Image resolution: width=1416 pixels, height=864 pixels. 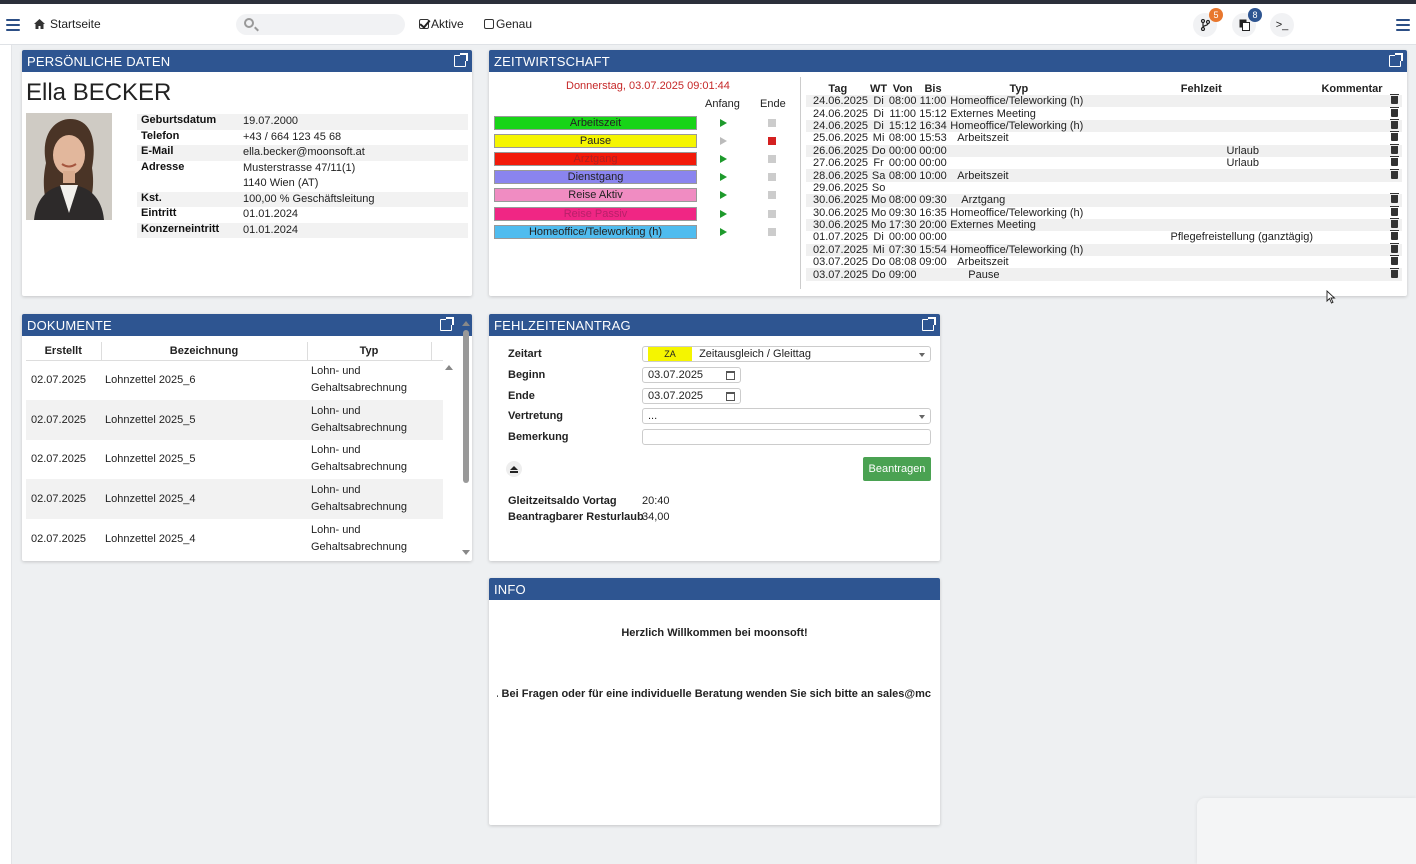 What do you see at coordinates (595, 123) in the screenshot?
I see `time-type-1: Arbeitszeit` at bounding box center [595, 123].